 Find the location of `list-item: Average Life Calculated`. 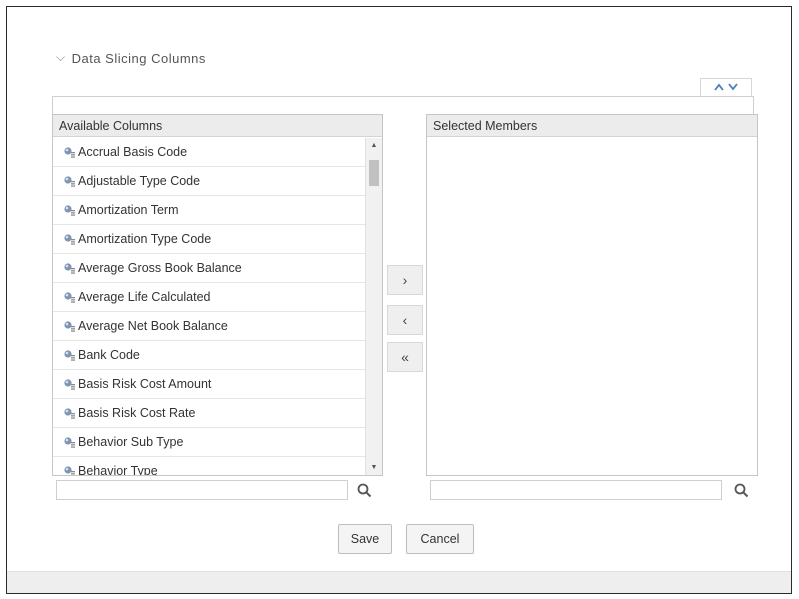

list-item: Average Life Calculated is located at coordinates (209, 297).